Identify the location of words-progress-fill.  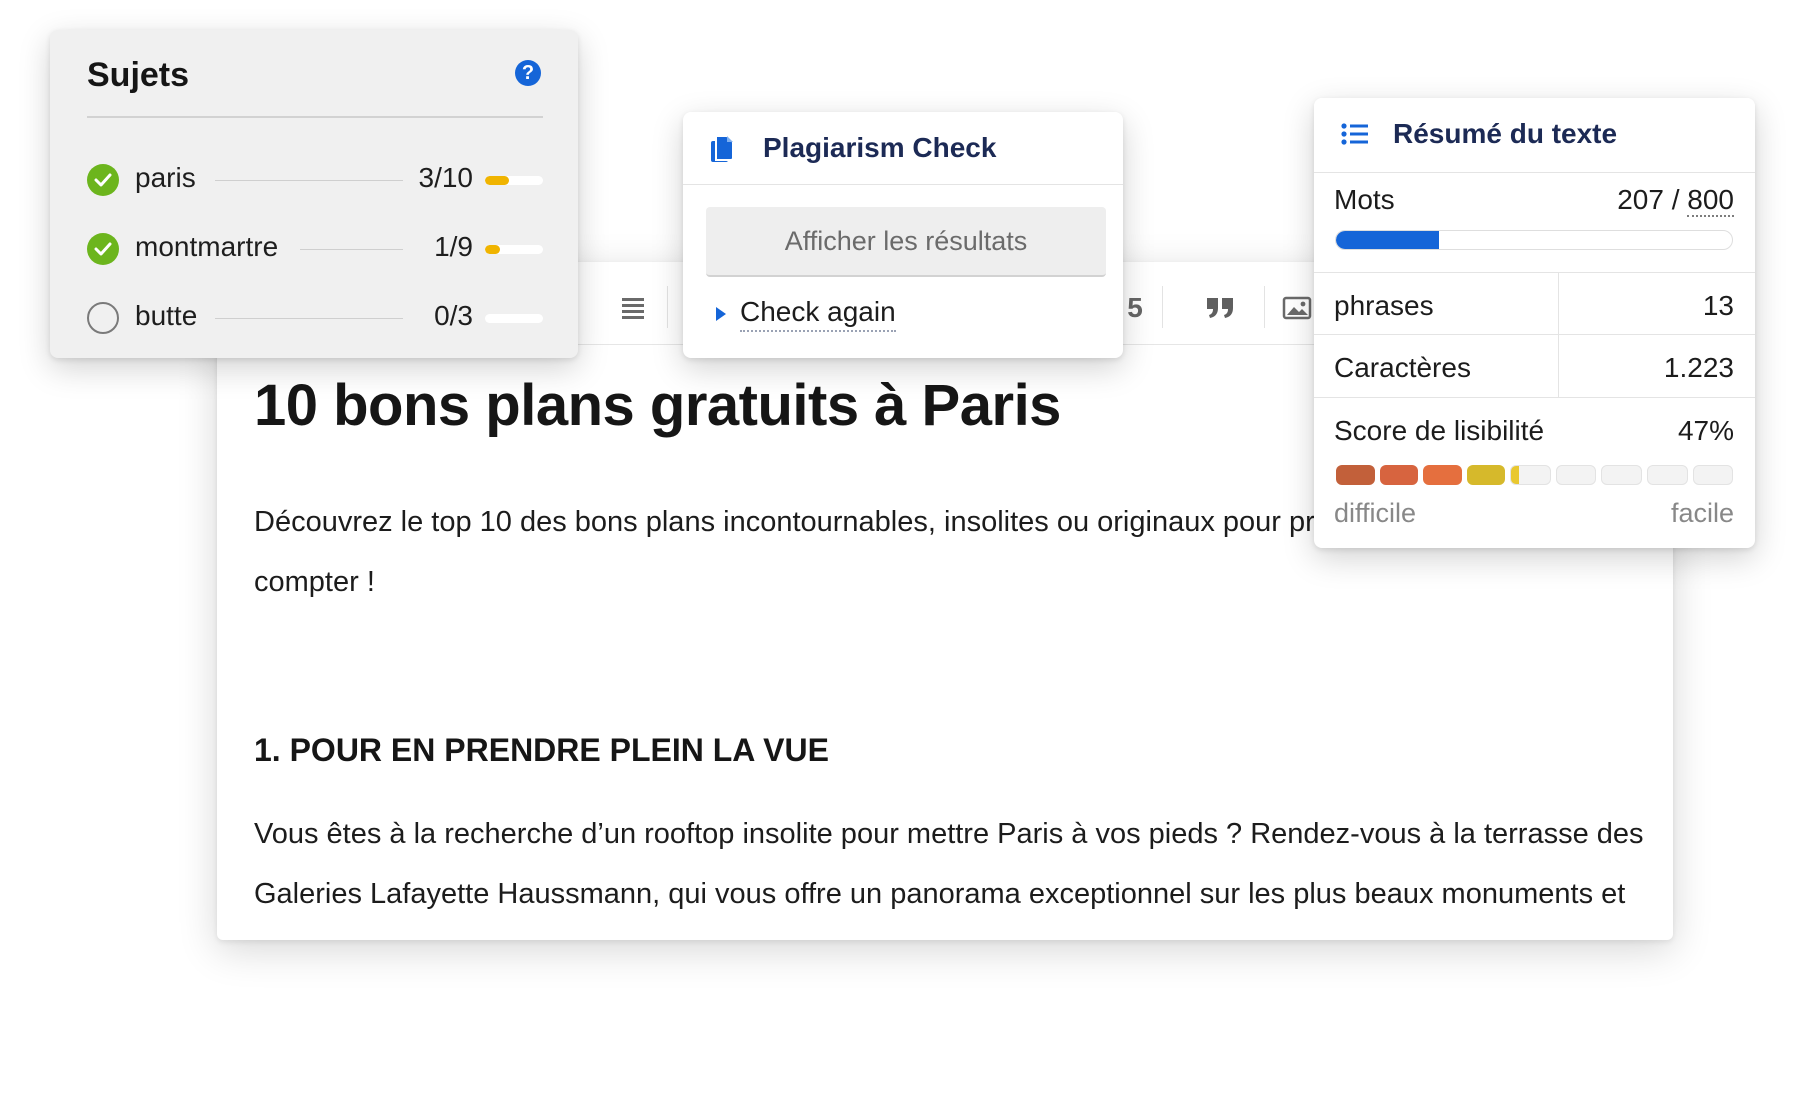
(1387, 240).